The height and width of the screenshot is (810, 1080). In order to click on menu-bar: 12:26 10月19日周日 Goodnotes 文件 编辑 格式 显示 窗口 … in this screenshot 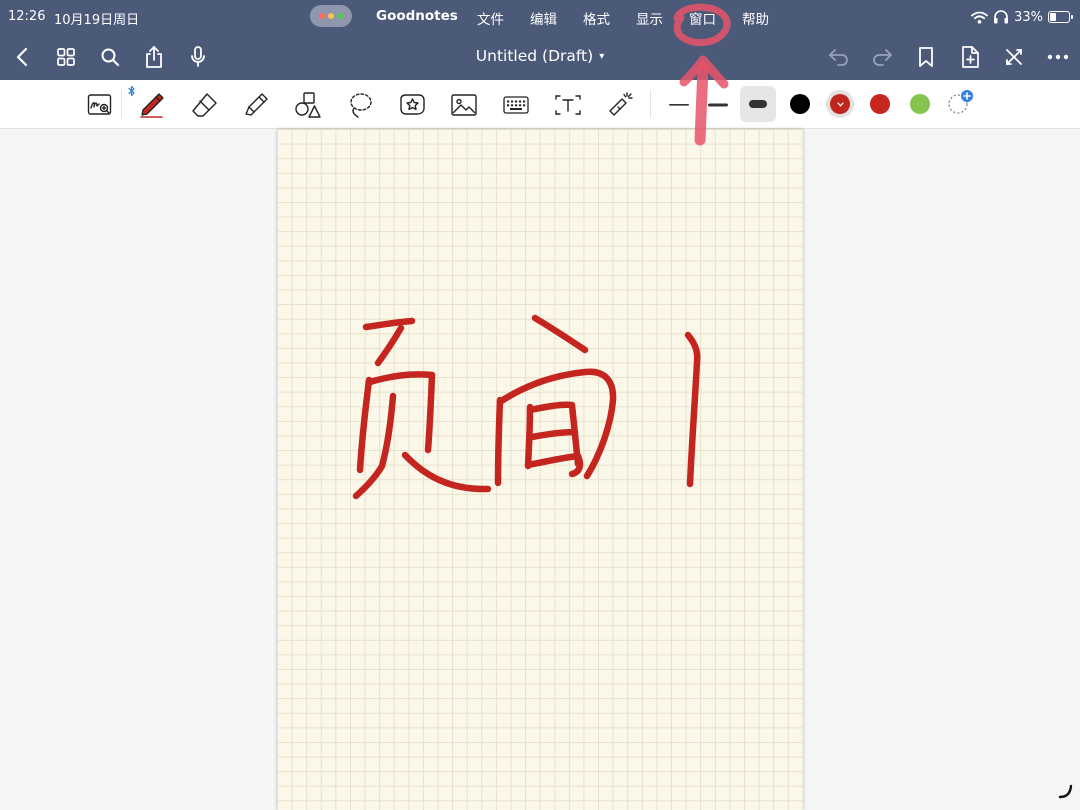, I will do `click(540, 17)`.